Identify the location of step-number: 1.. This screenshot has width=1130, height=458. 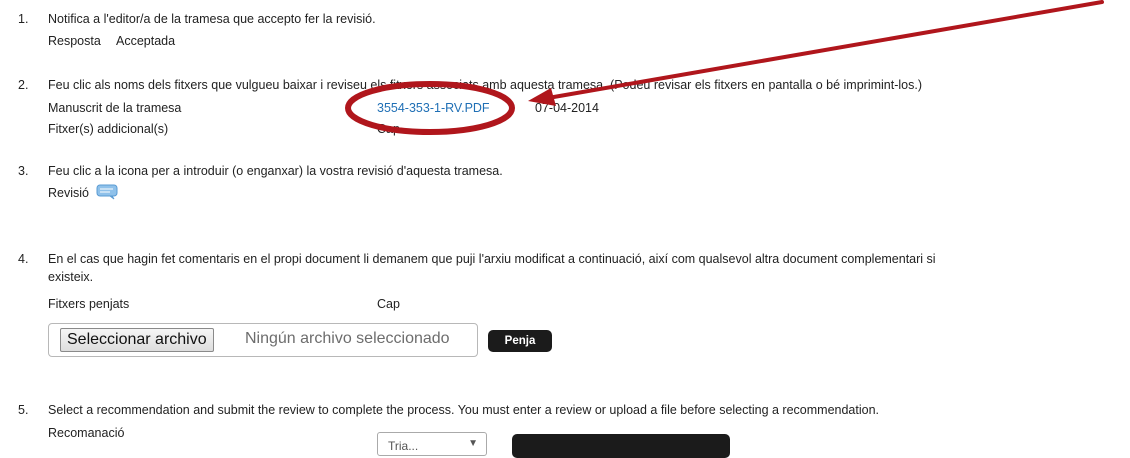
(23, 19).